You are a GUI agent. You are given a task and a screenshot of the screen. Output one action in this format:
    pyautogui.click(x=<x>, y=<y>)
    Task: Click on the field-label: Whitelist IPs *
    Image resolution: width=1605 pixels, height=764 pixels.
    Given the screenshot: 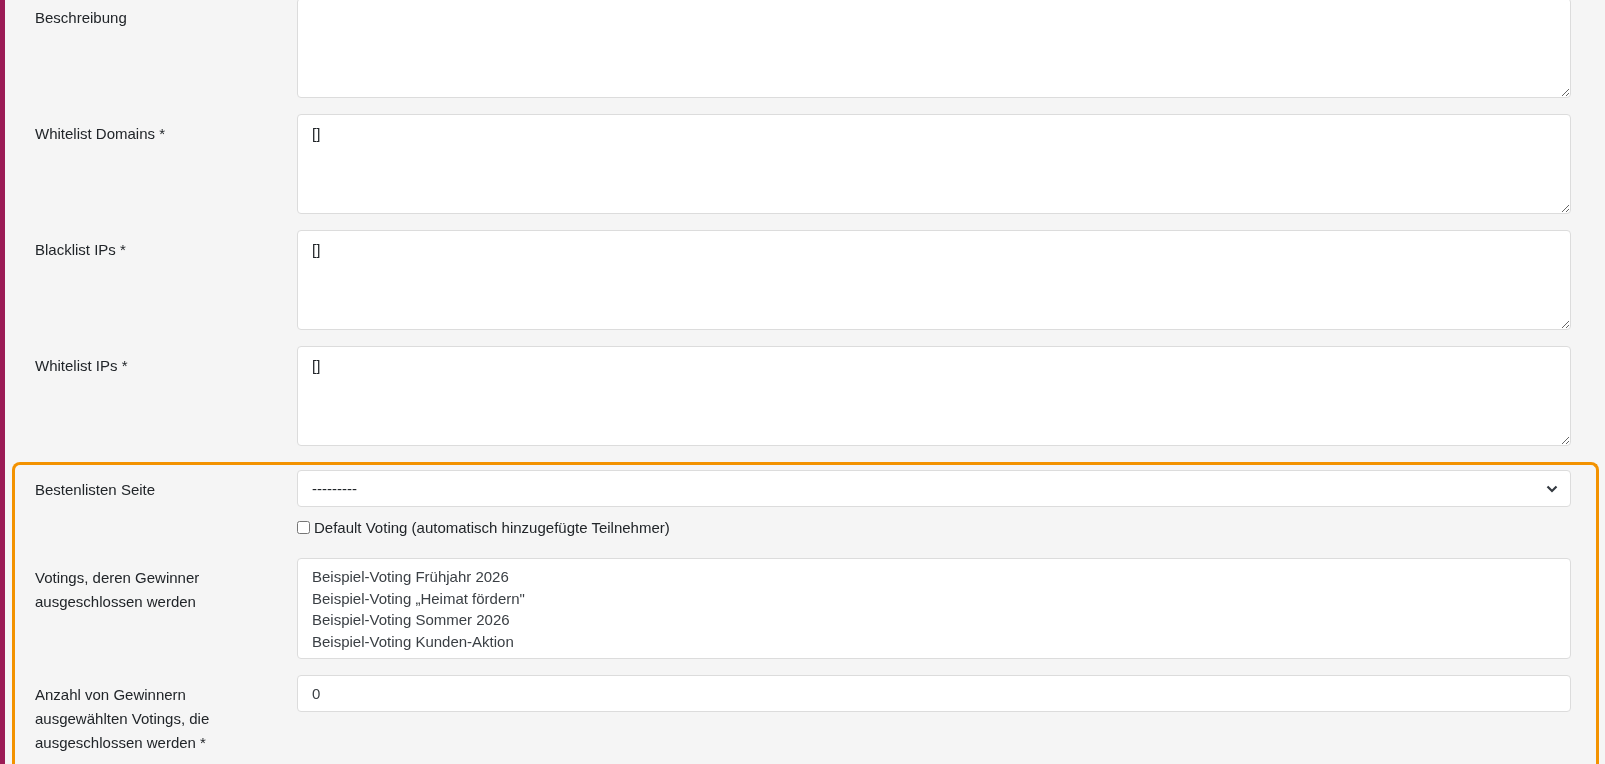 What is the action you would take?
    pyautogui.click(x=82, y=366)
    